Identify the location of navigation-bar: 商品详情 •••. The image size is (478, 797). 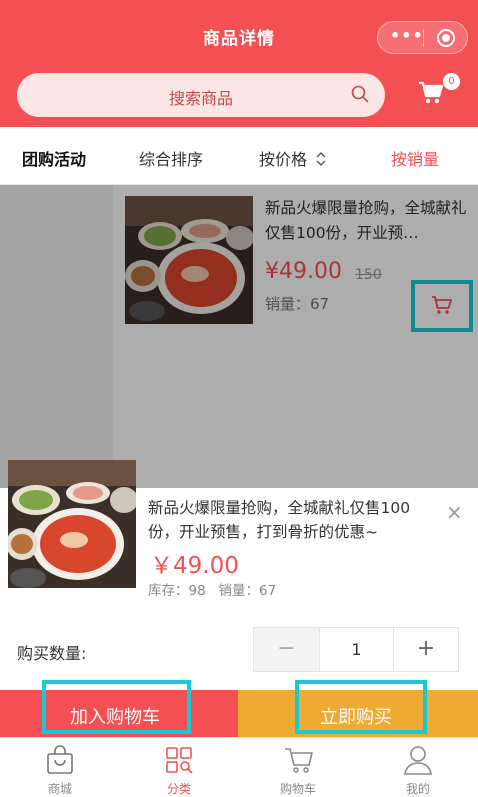
(239, 31).